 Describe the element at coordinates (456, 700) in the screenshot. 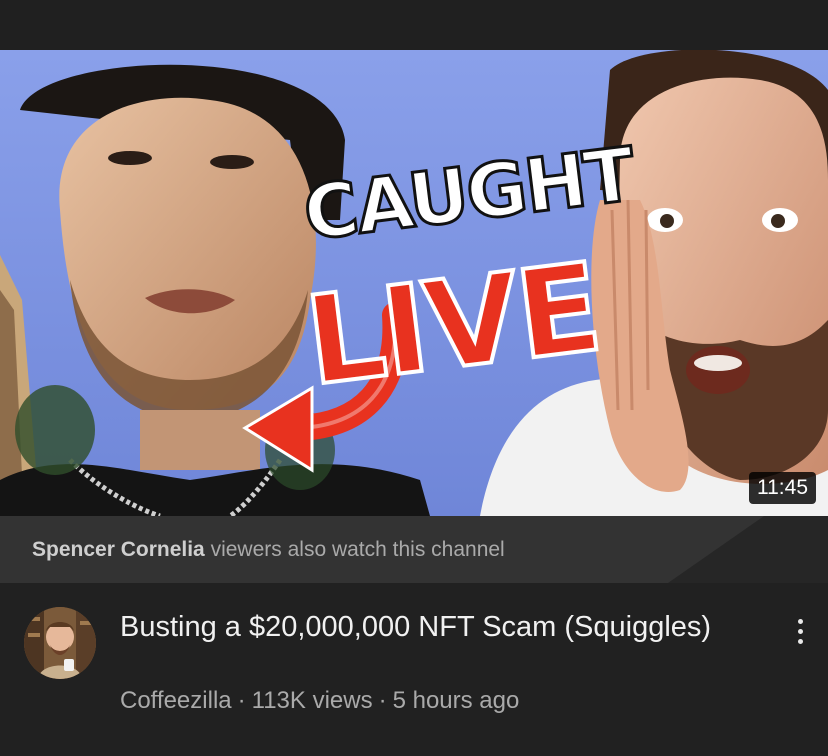

I see `upload-age: 5 hours ago` at that location.